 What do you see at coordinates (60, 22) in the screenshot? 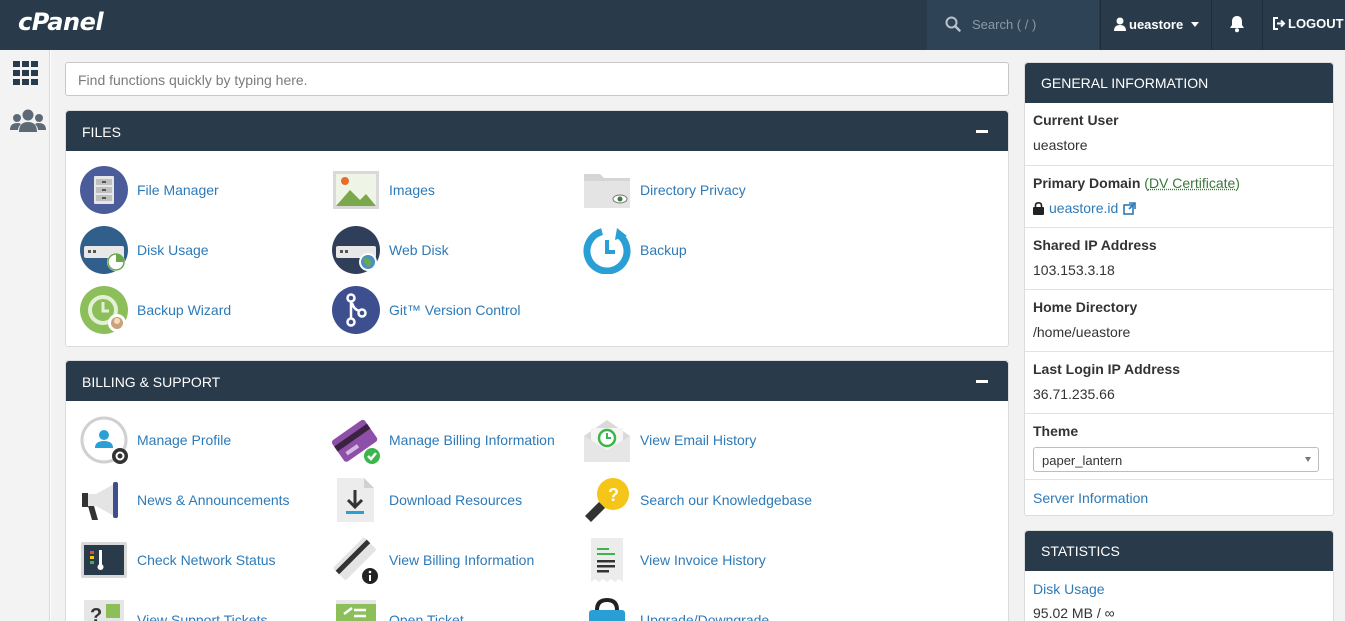
I see `cpanel-logo: cPanel` at bounding box center [60, 22].